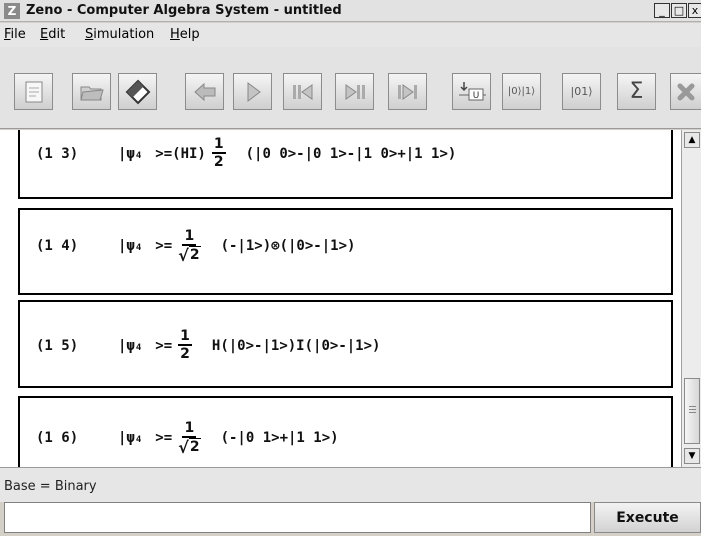 Image resolution: width=701 pixels, height=536 pixels. I want to click on new-document-button, so click(33, 91).